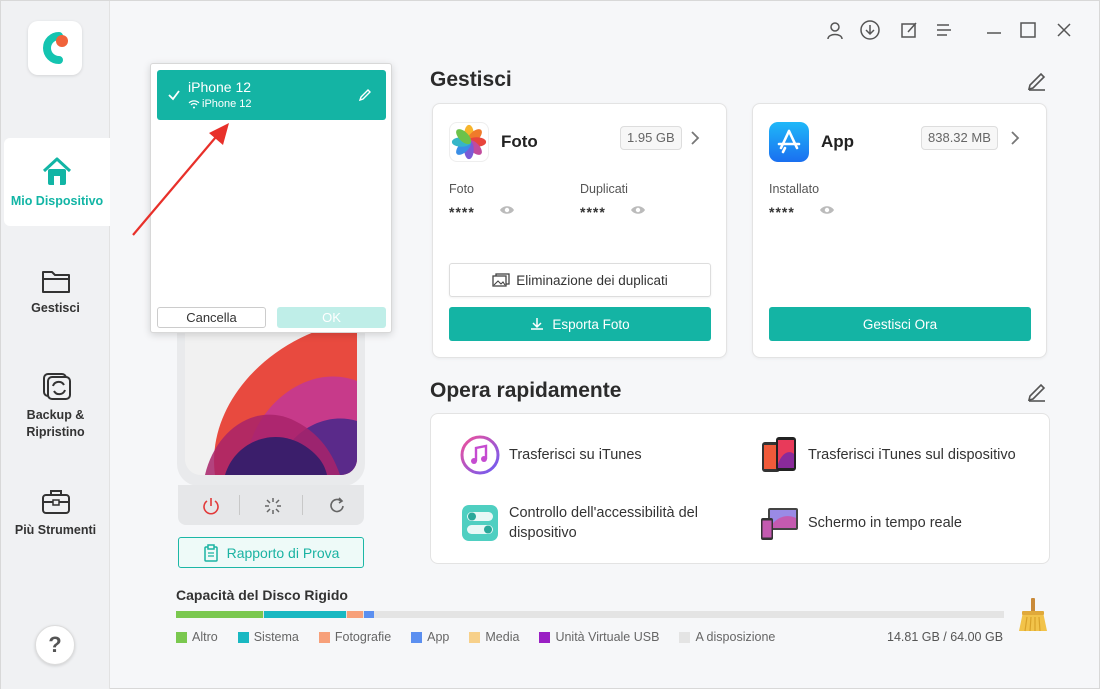 The width and height of the screenshot is (1100, 689). I want to click on legend-item: App, so click(430, 637).